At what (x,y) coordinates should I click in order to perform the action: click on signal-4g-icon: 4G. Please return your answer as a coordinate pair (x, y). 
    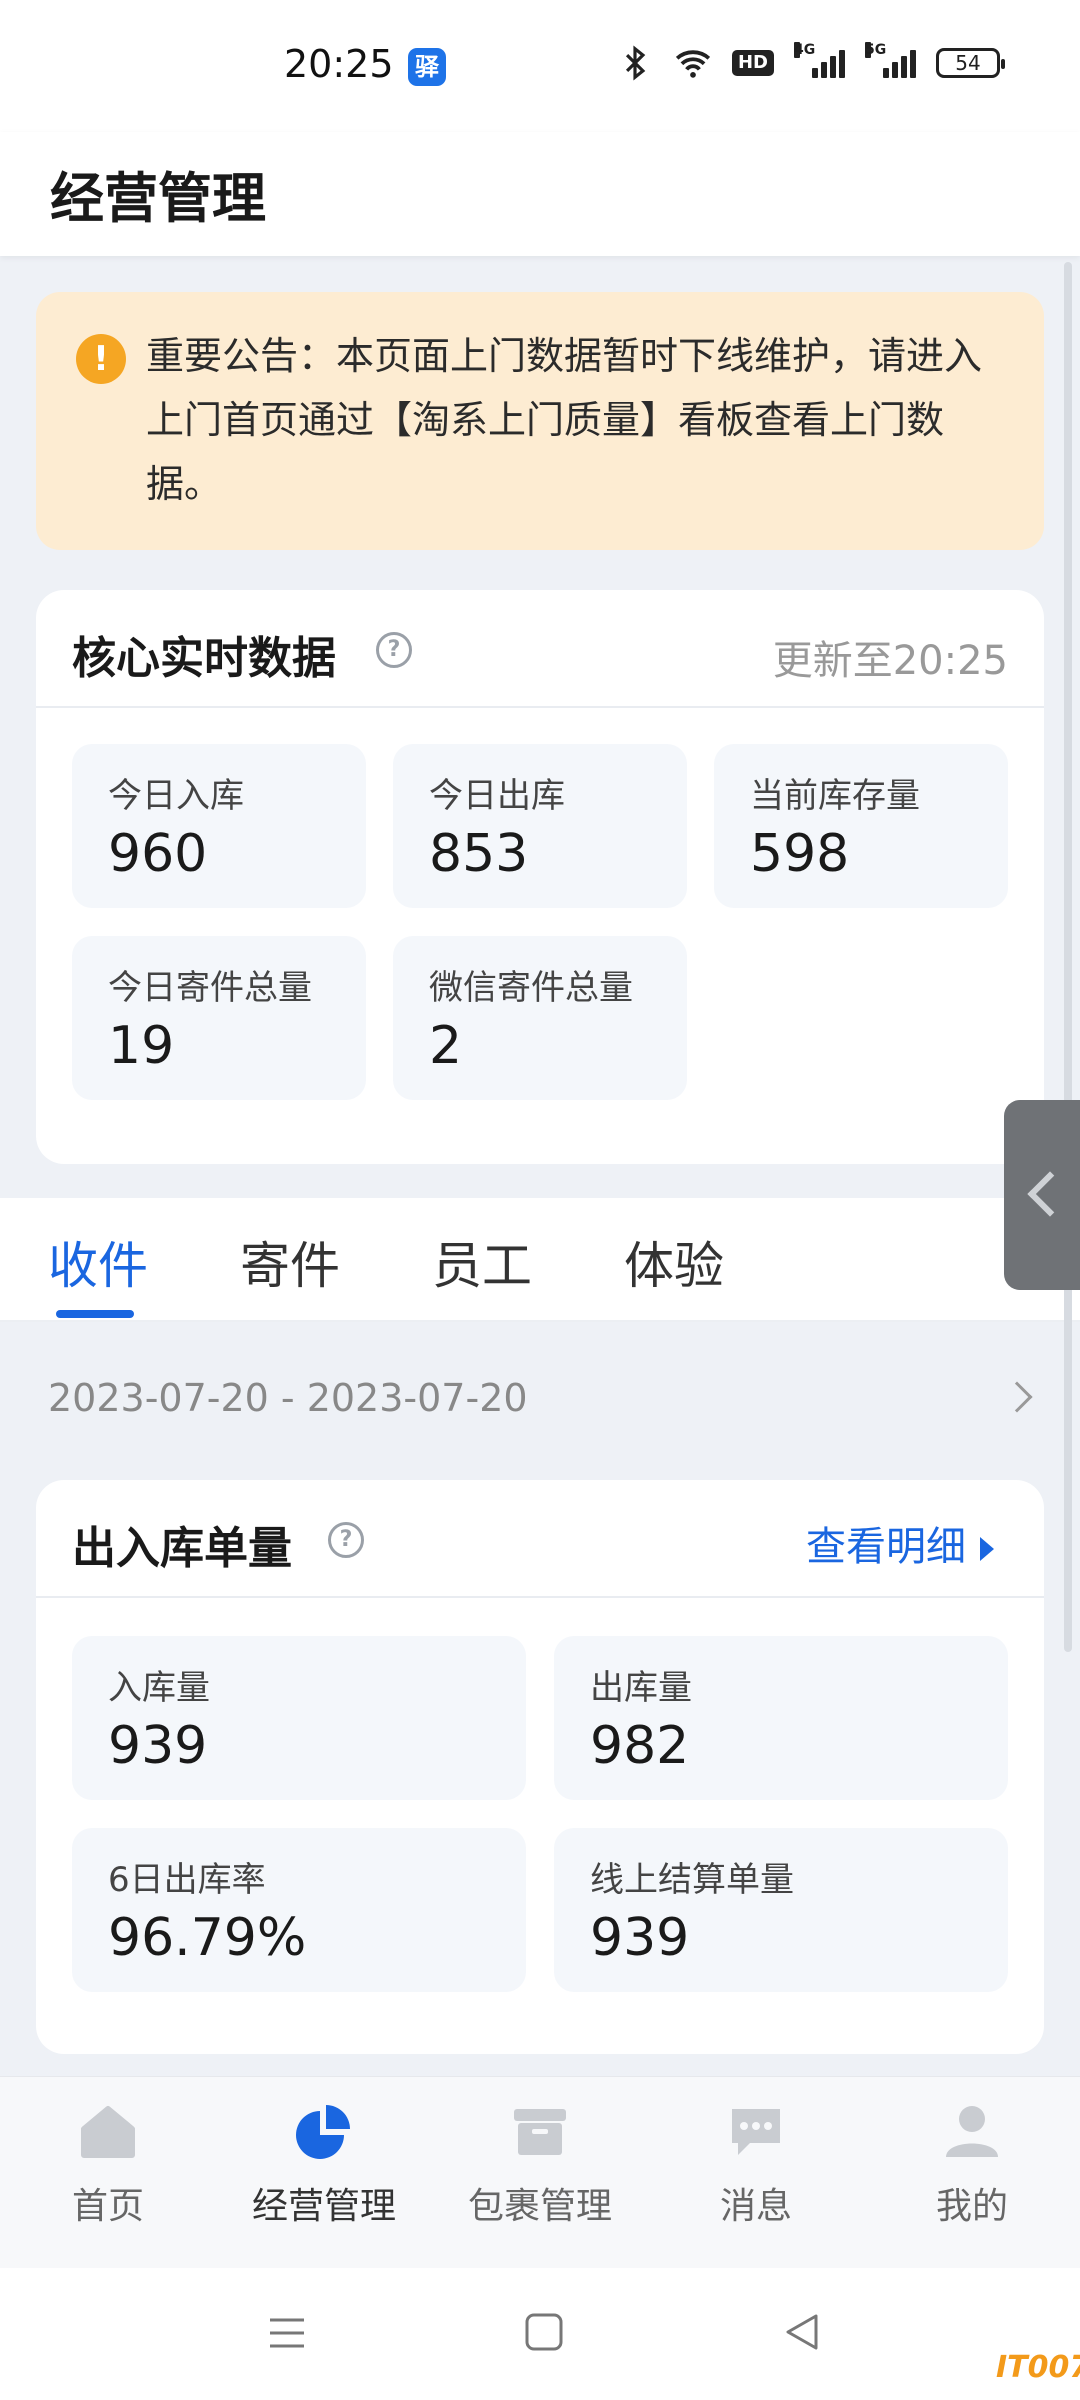
    Looking at the image, I should click on (819, 60).